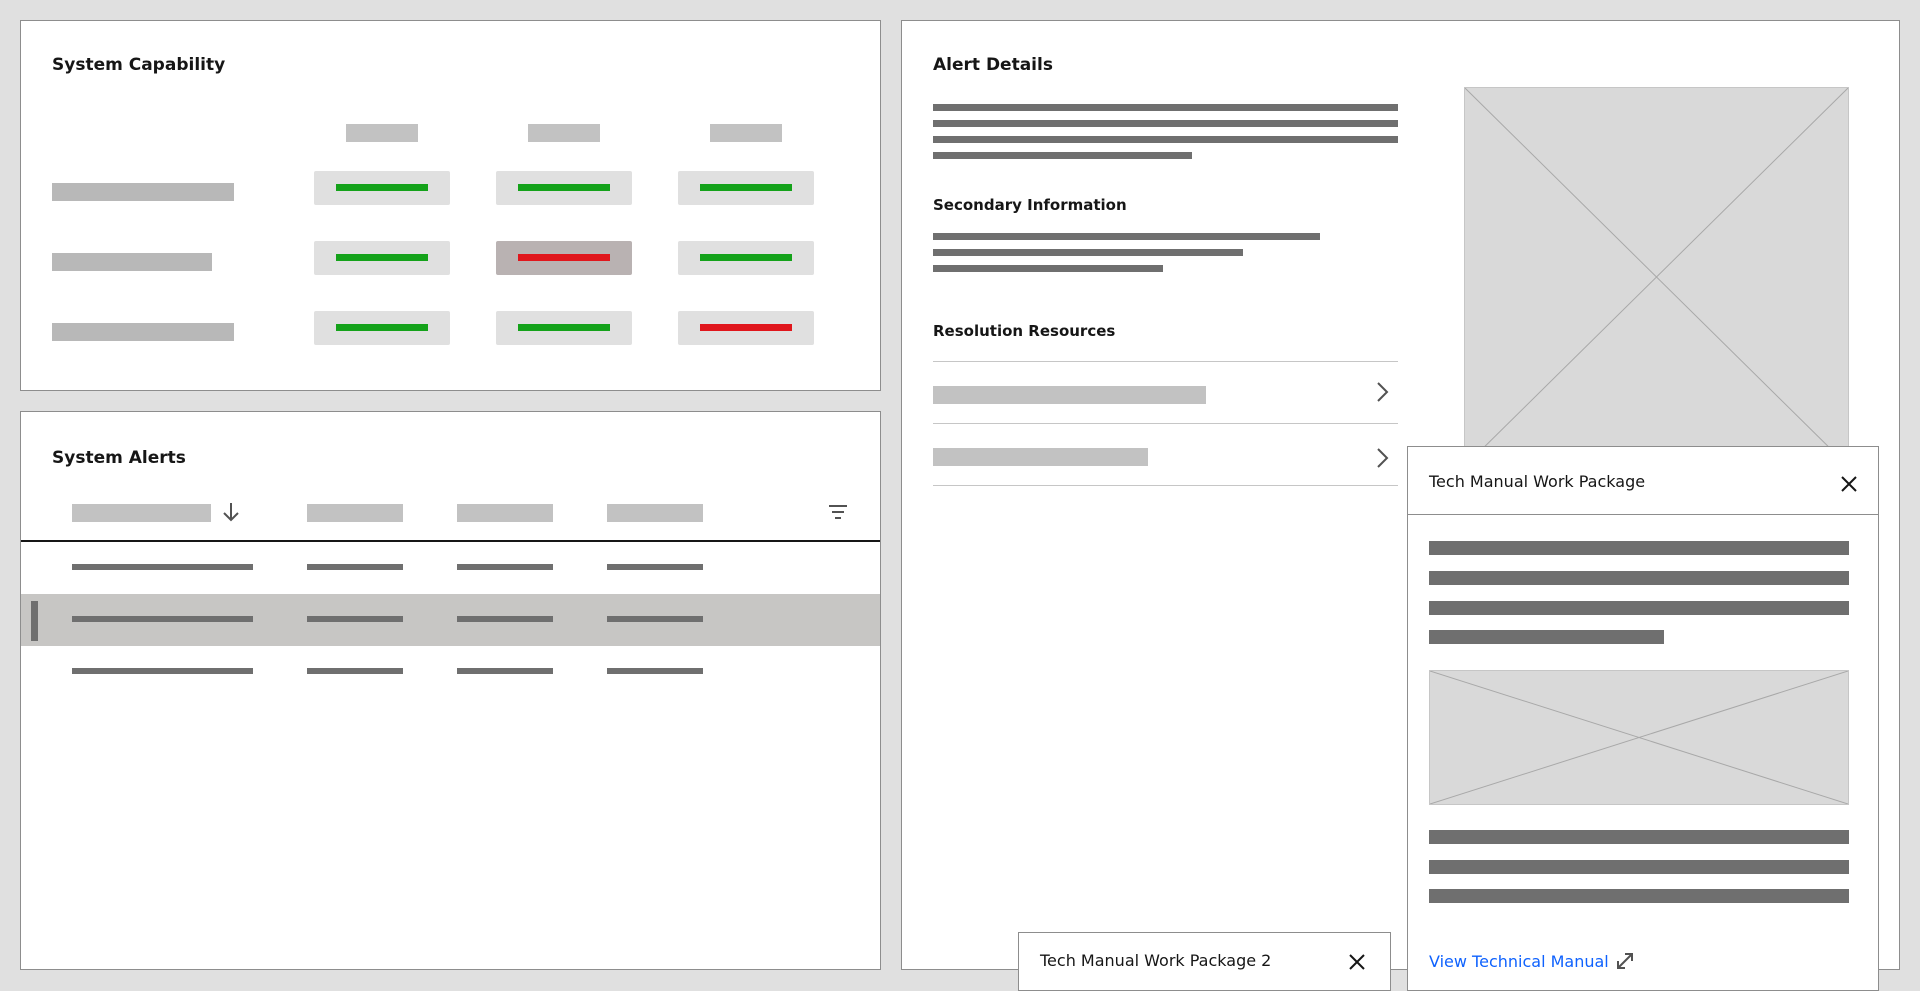  I want to click on arrow-down-icon, so click(231, 512).